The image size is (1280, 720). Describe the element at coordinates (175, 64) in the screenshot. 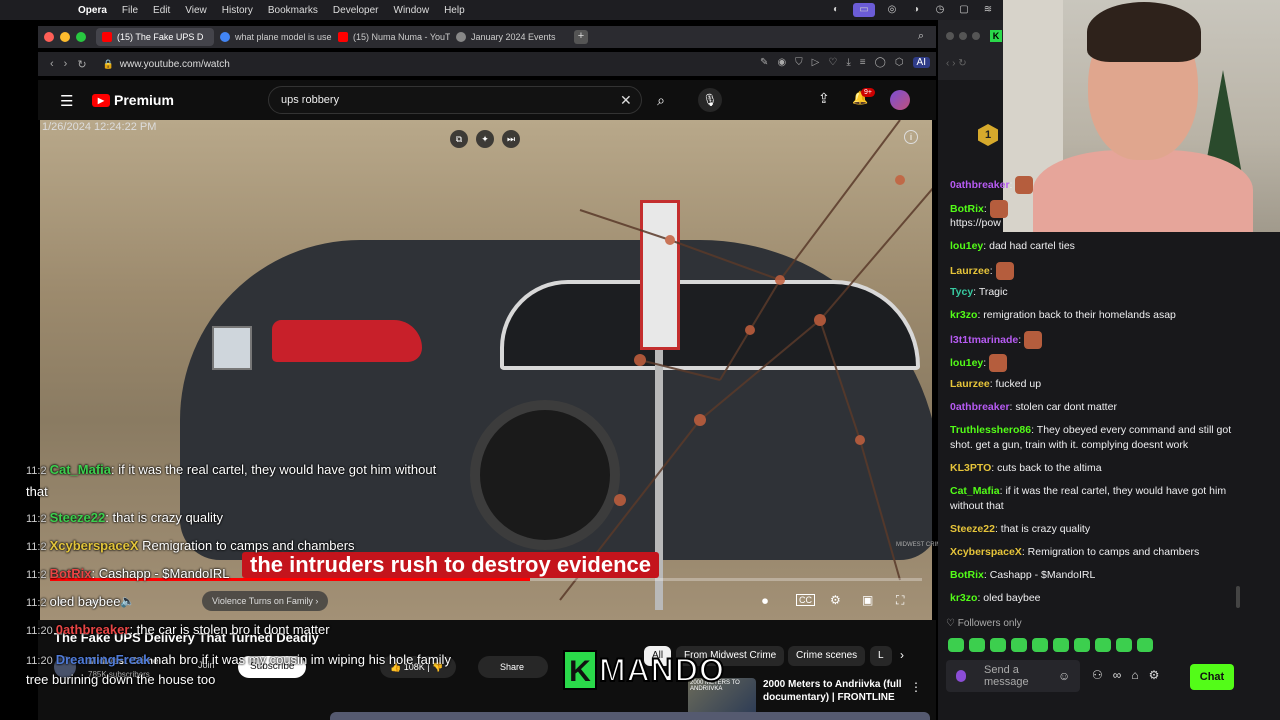

I see `url-field: www.youtube.com/watch` at that location.